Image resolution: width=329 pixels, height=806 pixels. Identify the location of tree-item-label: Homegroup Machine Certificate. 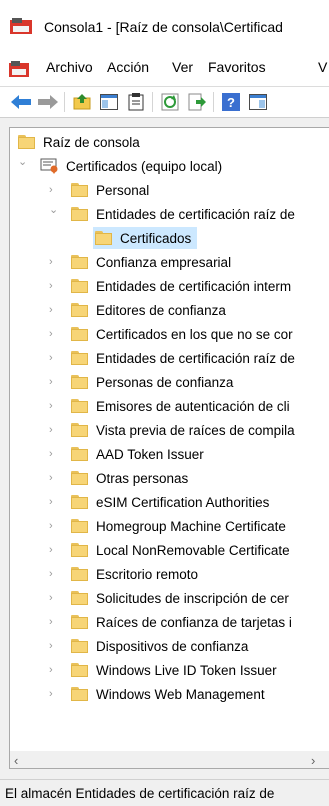
(191, 526).